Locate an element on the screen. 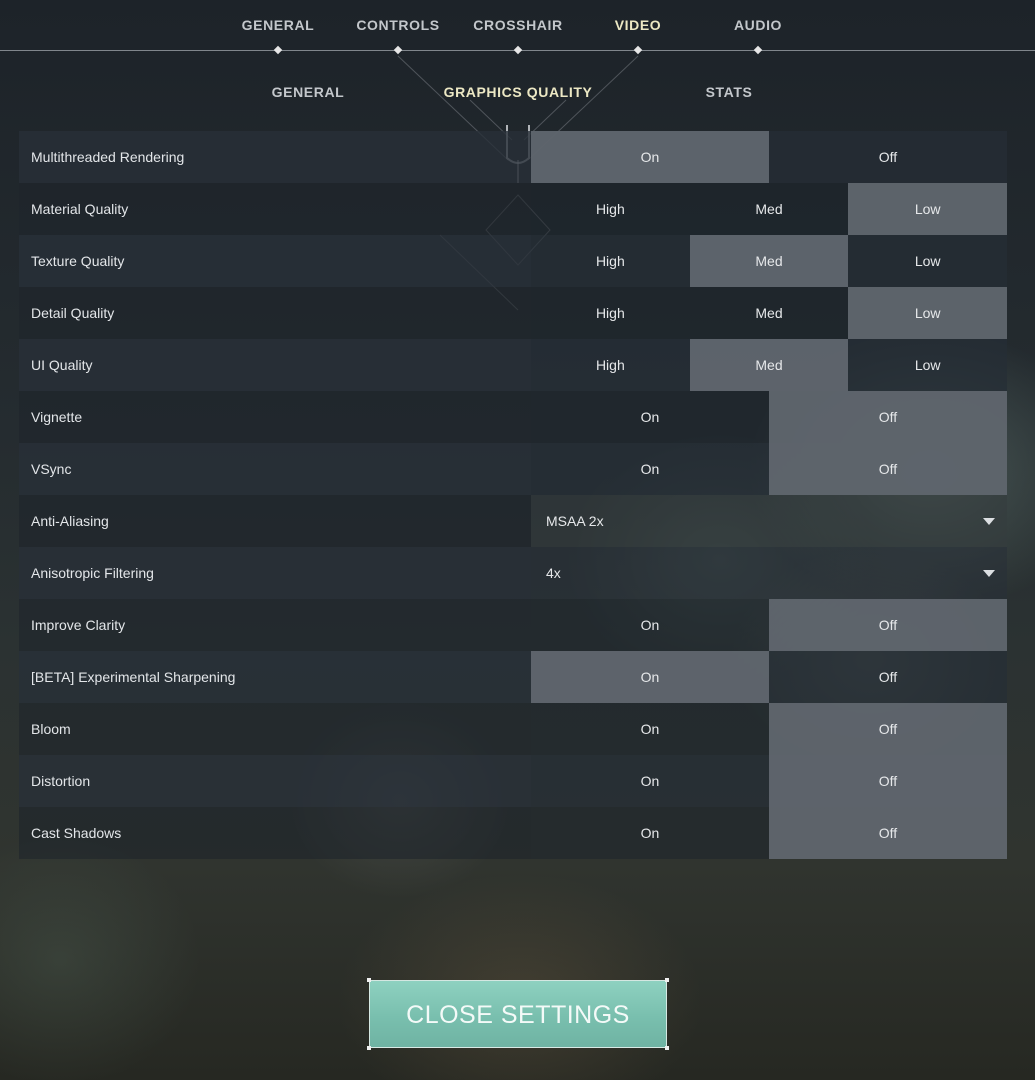 The width and height of the screenshot is (1035, 1080). subtab-graphics-quality: GRAPHICS QUALITY is located at coordinates (518, 92).